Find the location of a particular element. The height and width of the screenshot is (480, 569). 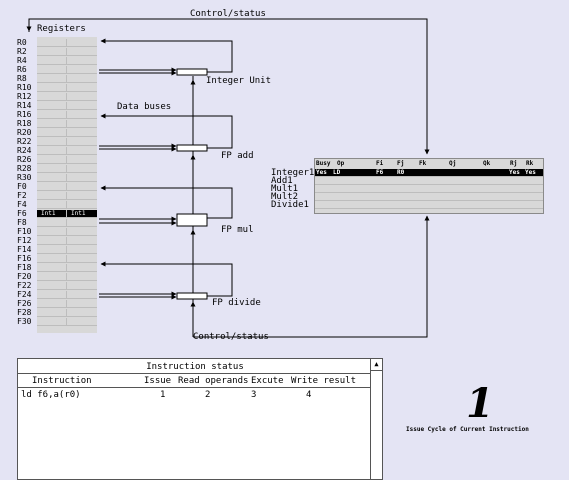

register-label-r26: R26 is located at coordinates (24, 159).